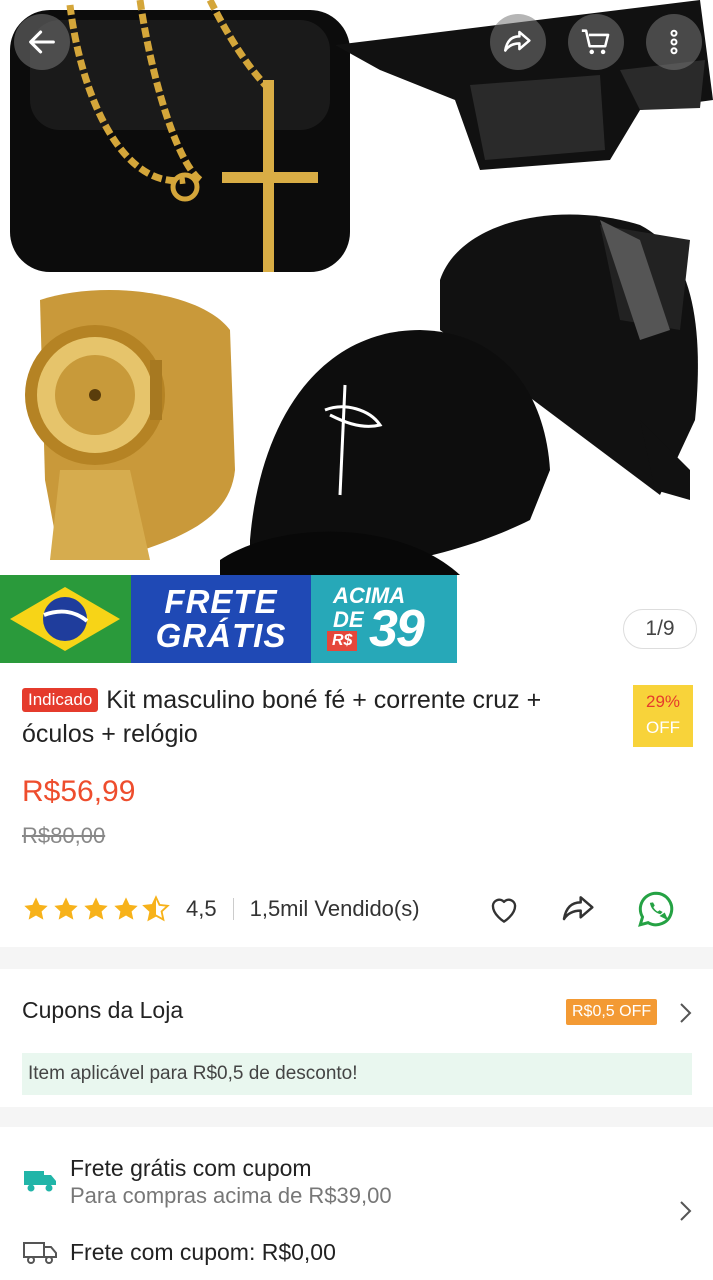 This screenshot has height=1280, width=713. Describe the element at coordinates (103, 1010) in the screenshot. I see `coupons-label: Cupons da Loja` at that location.